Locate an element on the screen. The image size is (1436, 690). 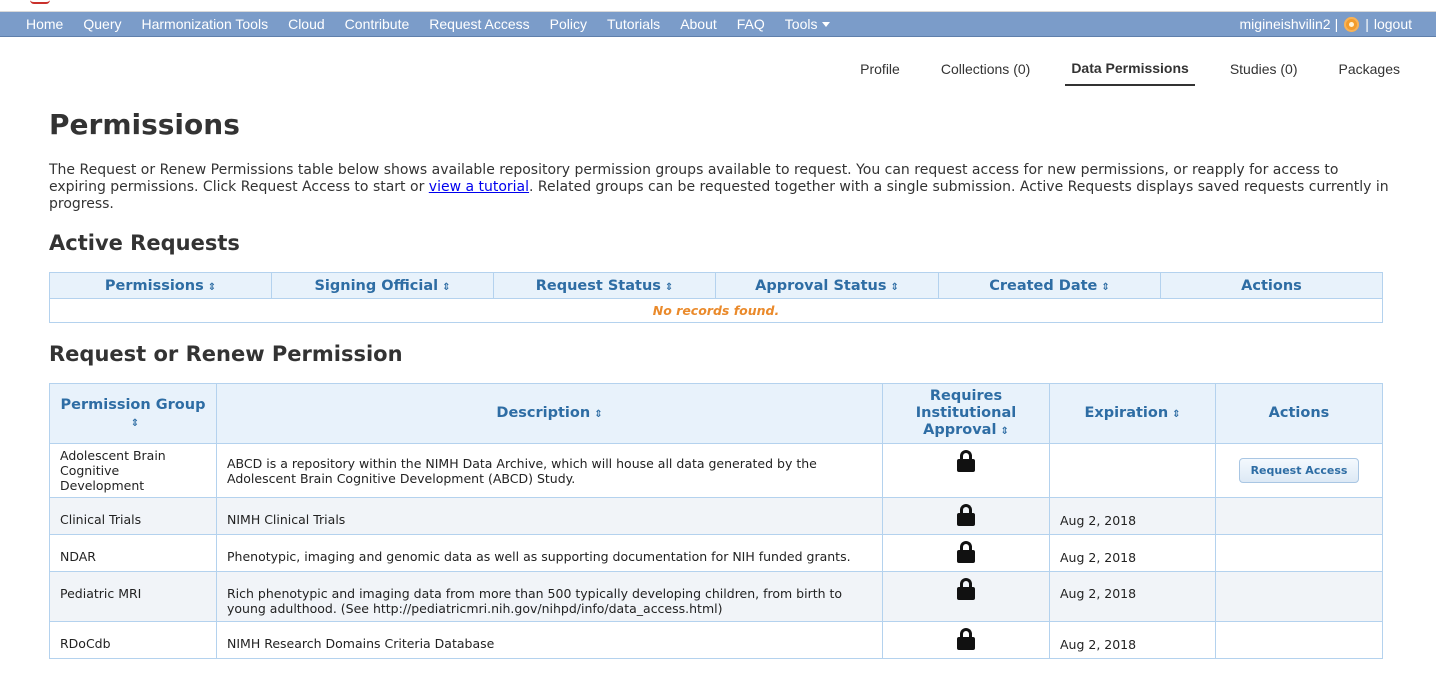
browser-top-strip is located at coordinates (718, 6).